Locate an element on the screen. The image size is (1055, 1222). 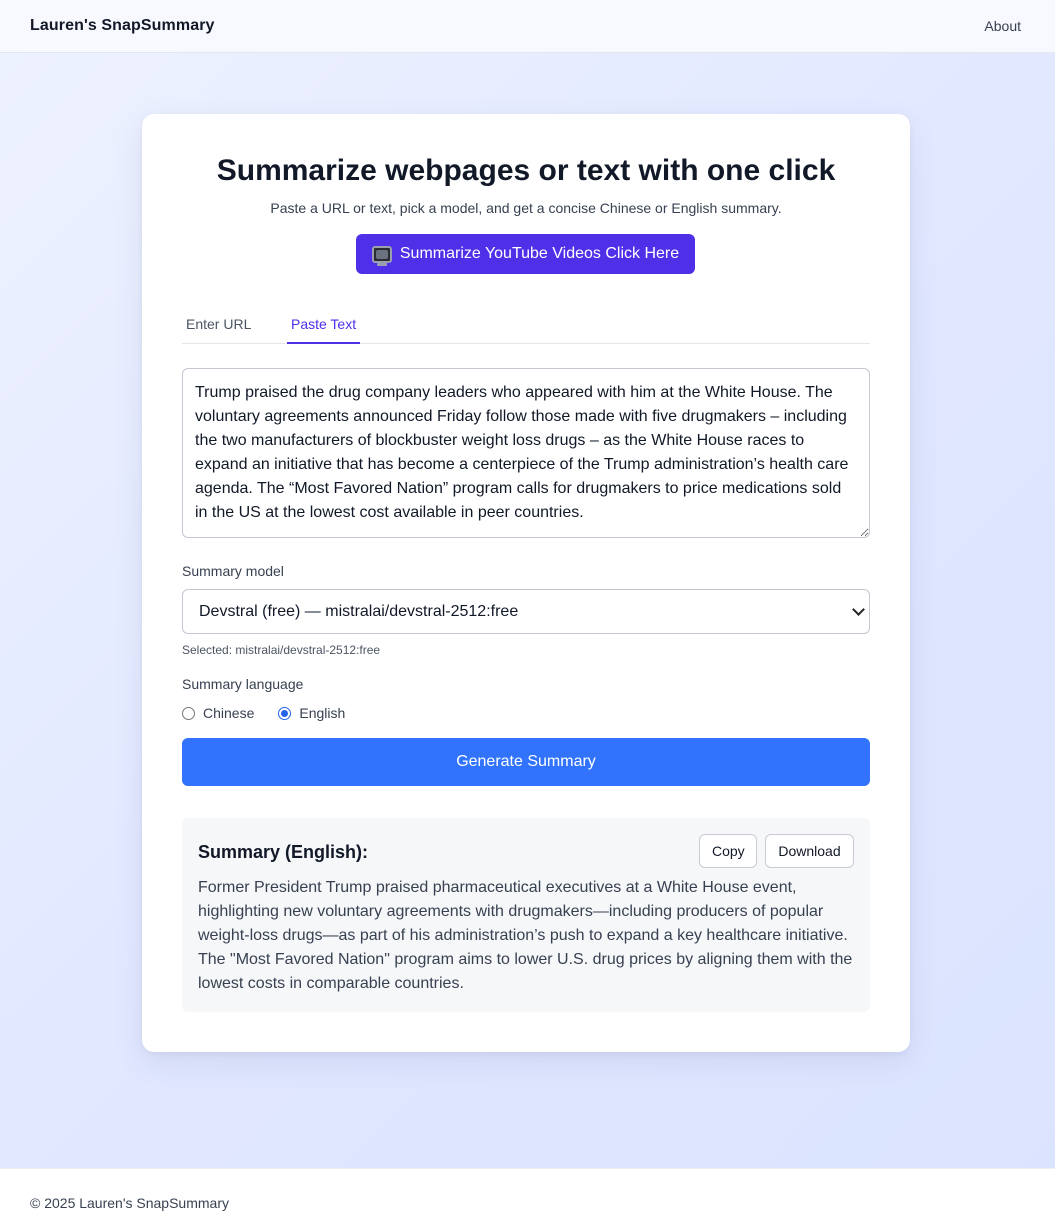
youtube-summarize-button: Summarize YouTube Videos Click Here is located at coordinates (525, 254).